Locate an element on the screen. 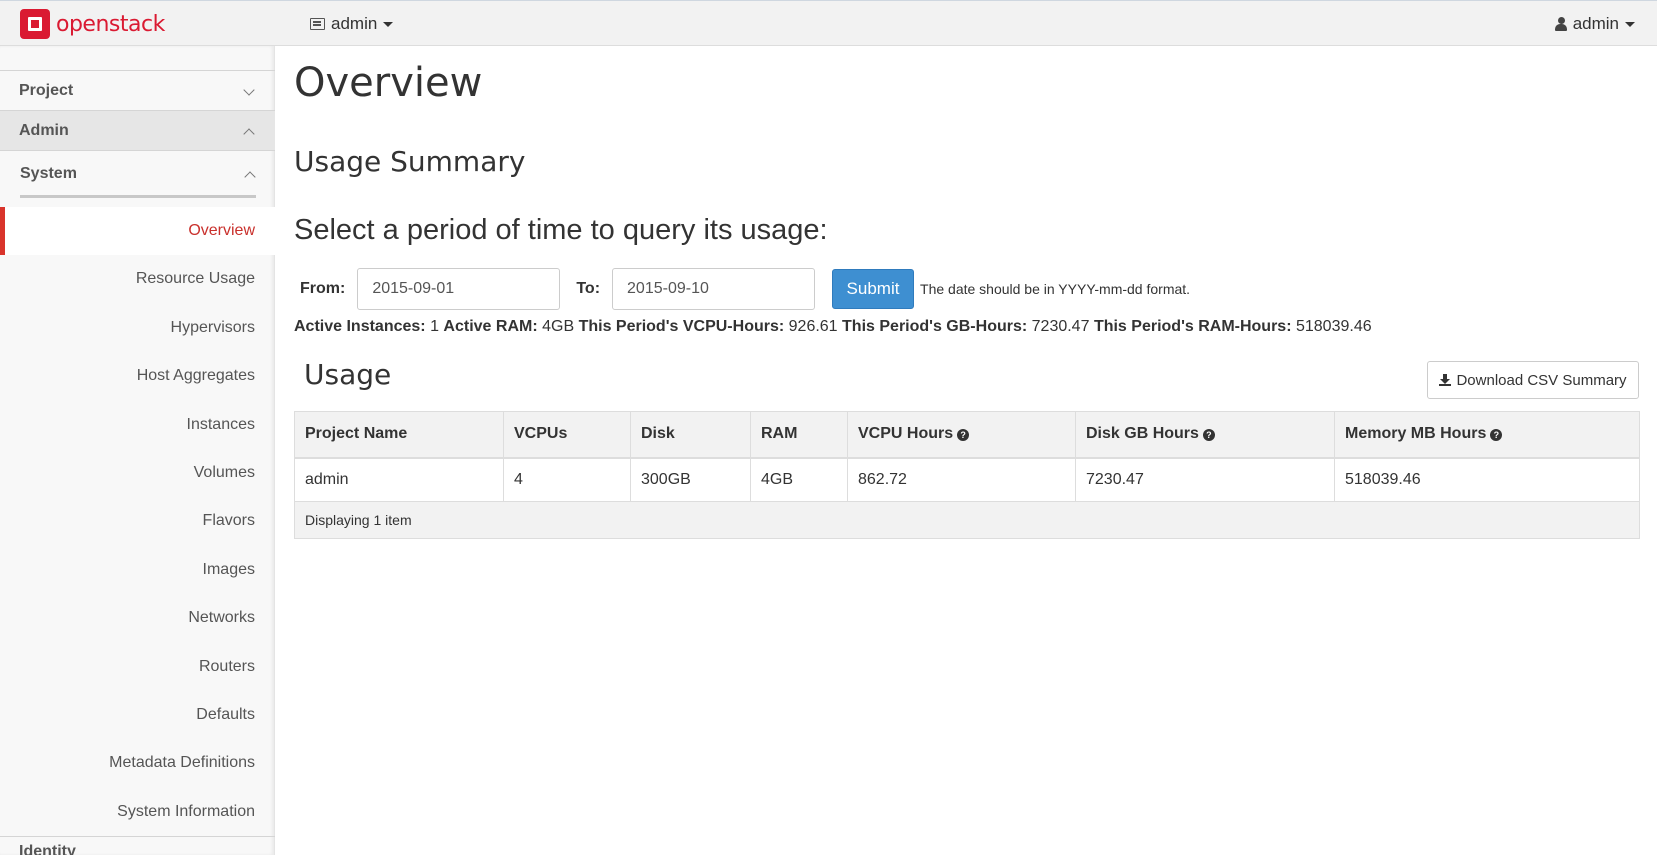  vcpu-hours-label: This Period's VCPU-Hours: is located at coordinates (681, 326).